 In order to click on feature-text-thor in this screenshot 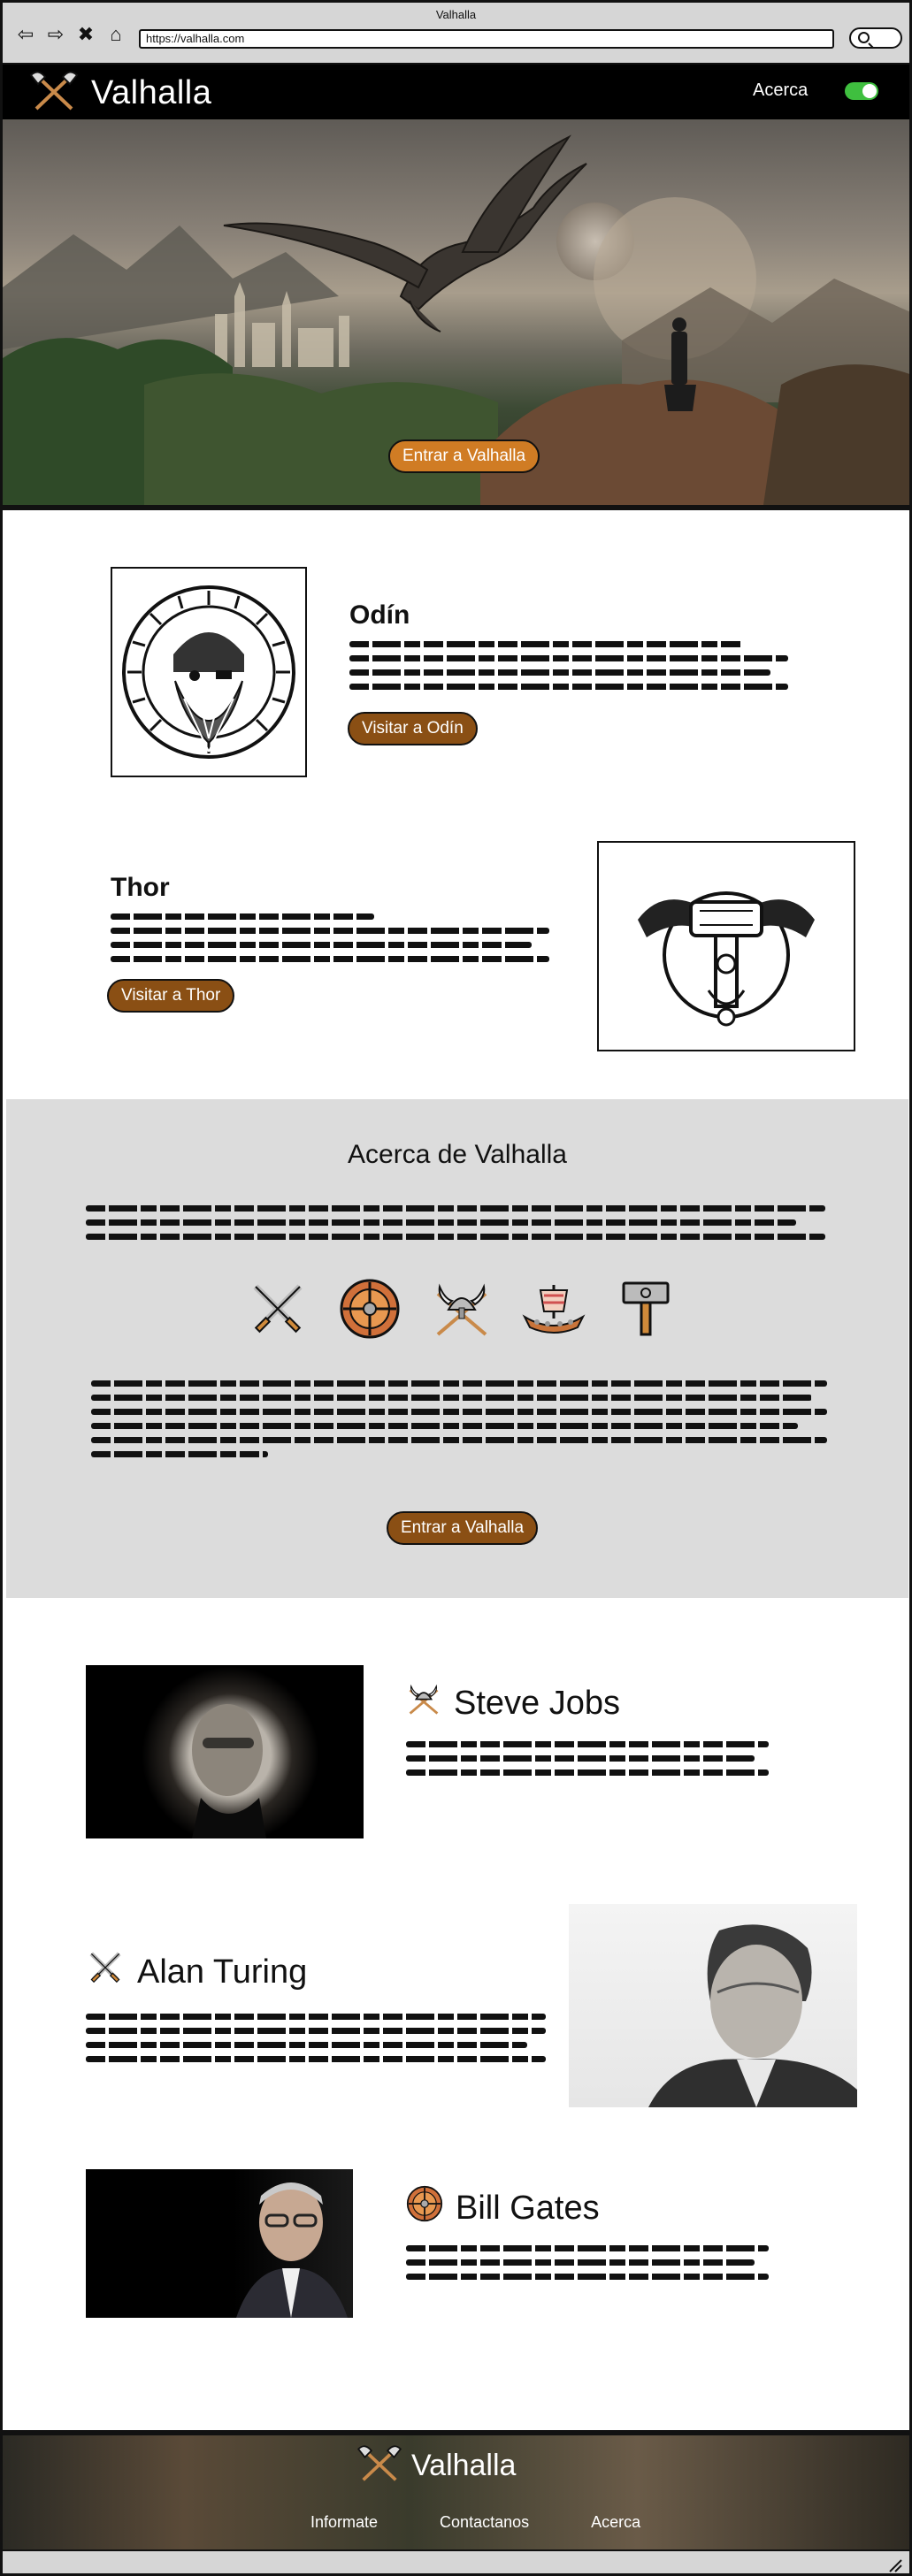, I will do `click(330, 941)`.